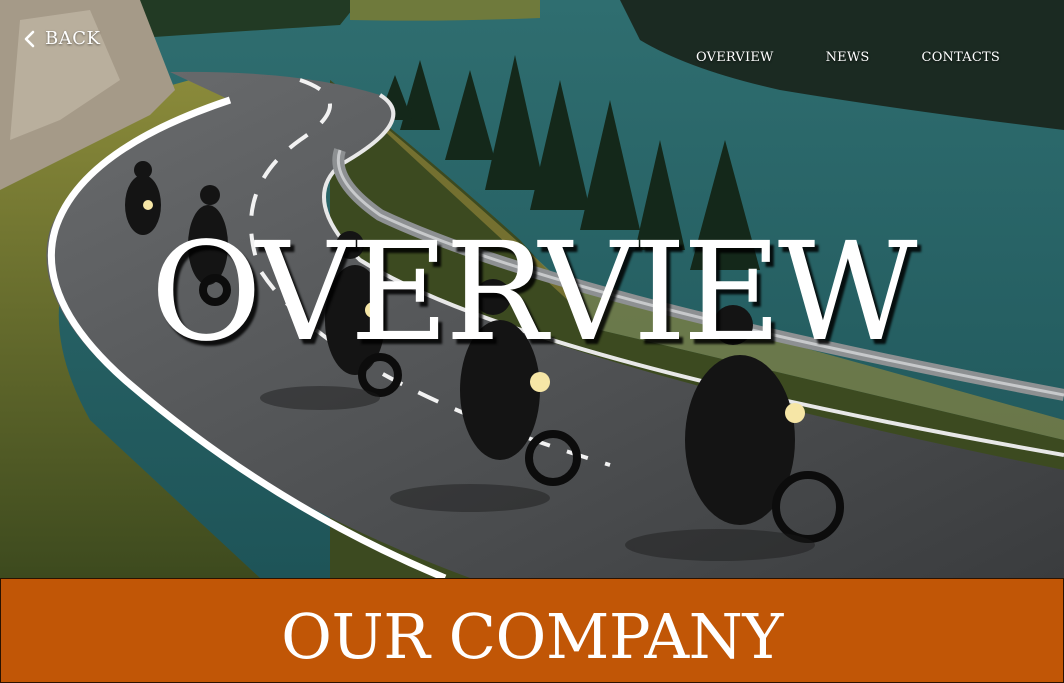 The image size is (1064, 683). I want to click on back-label: BACK, so click(73, 38).